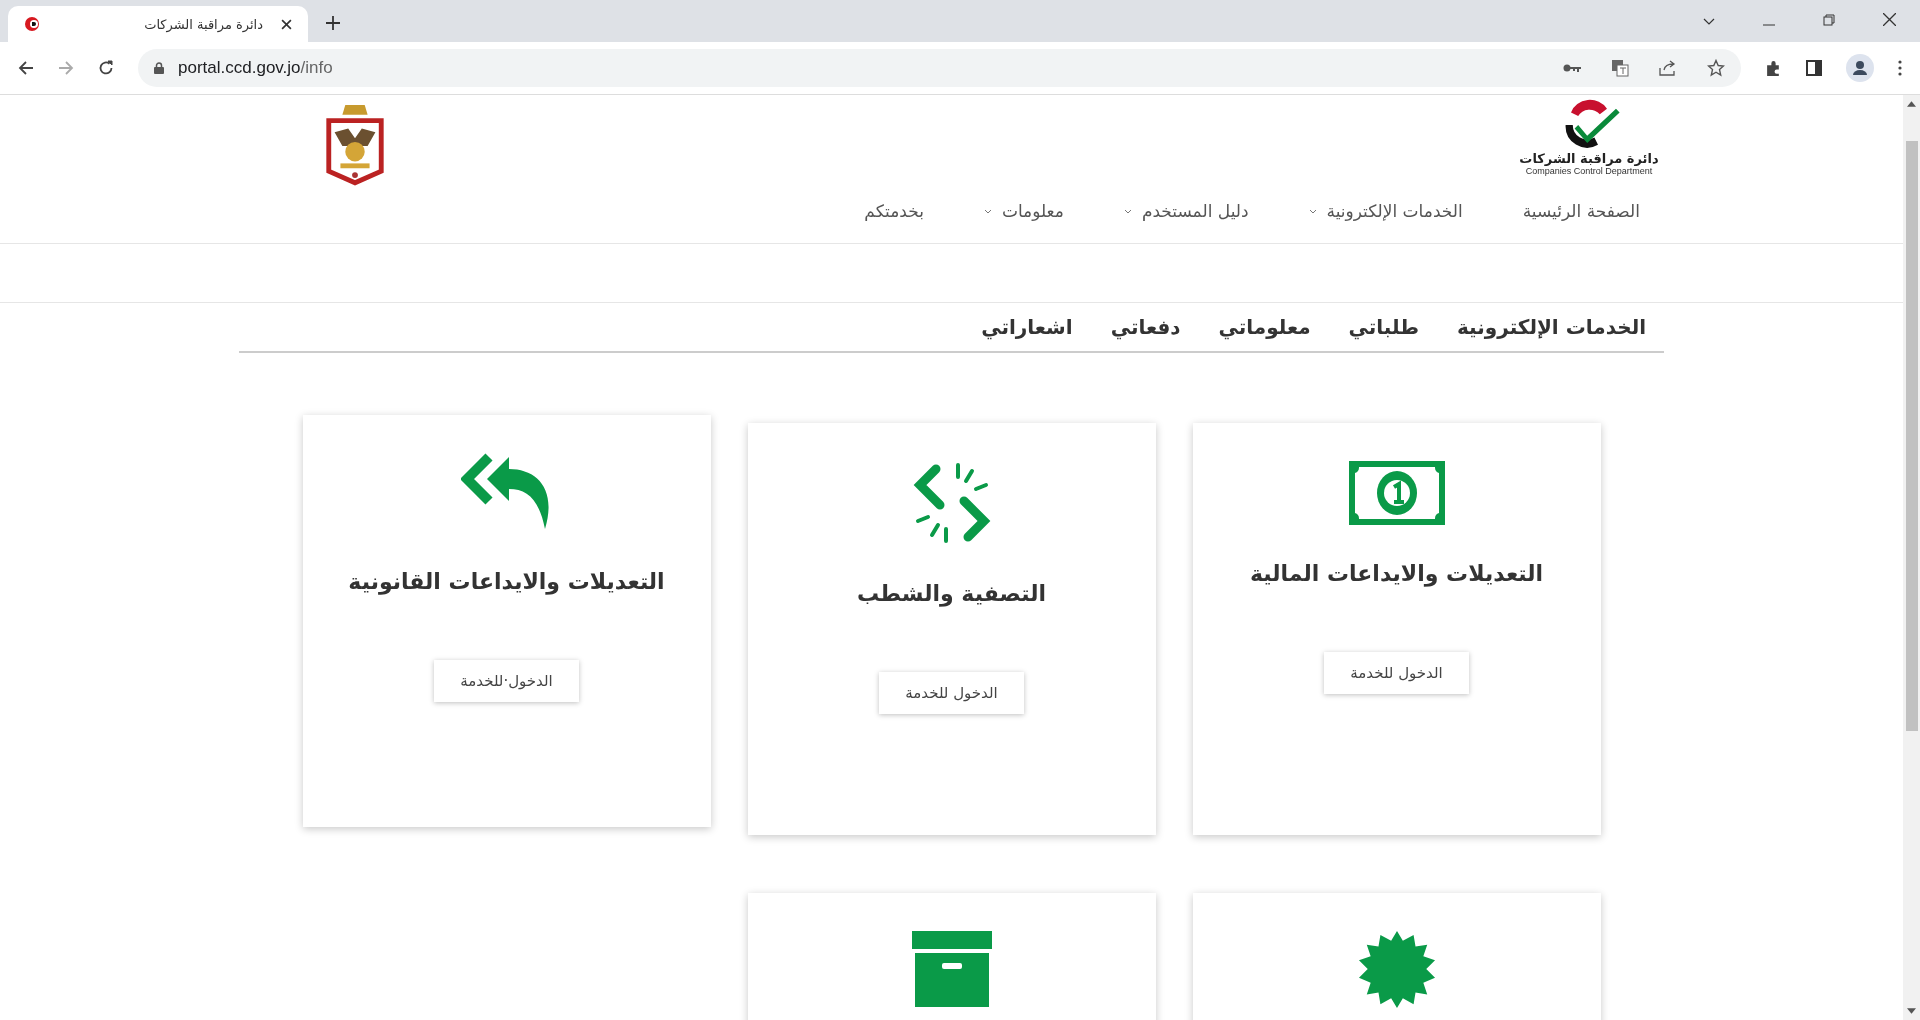 Image resolution: width=1920 pixels, height=1020 pixels. I want to click on more-icon, so click(1900, 68).